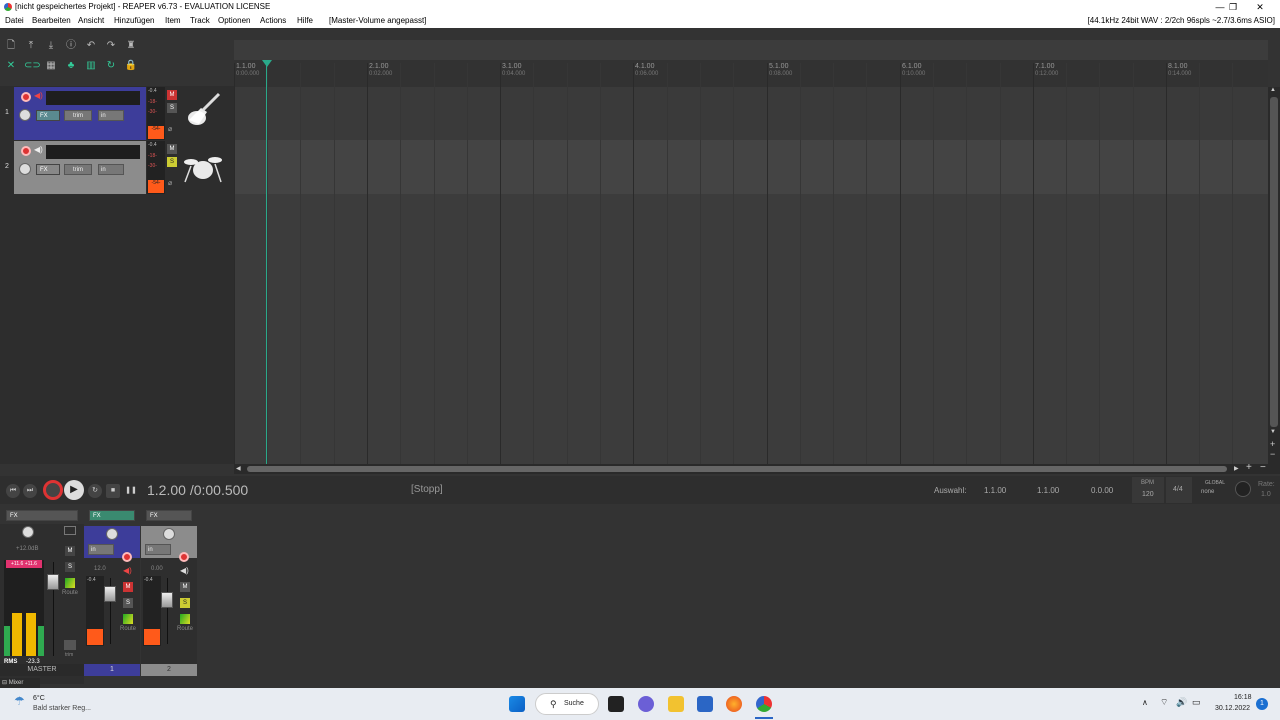  I want to click on master-route-icon, so click(70, 583).